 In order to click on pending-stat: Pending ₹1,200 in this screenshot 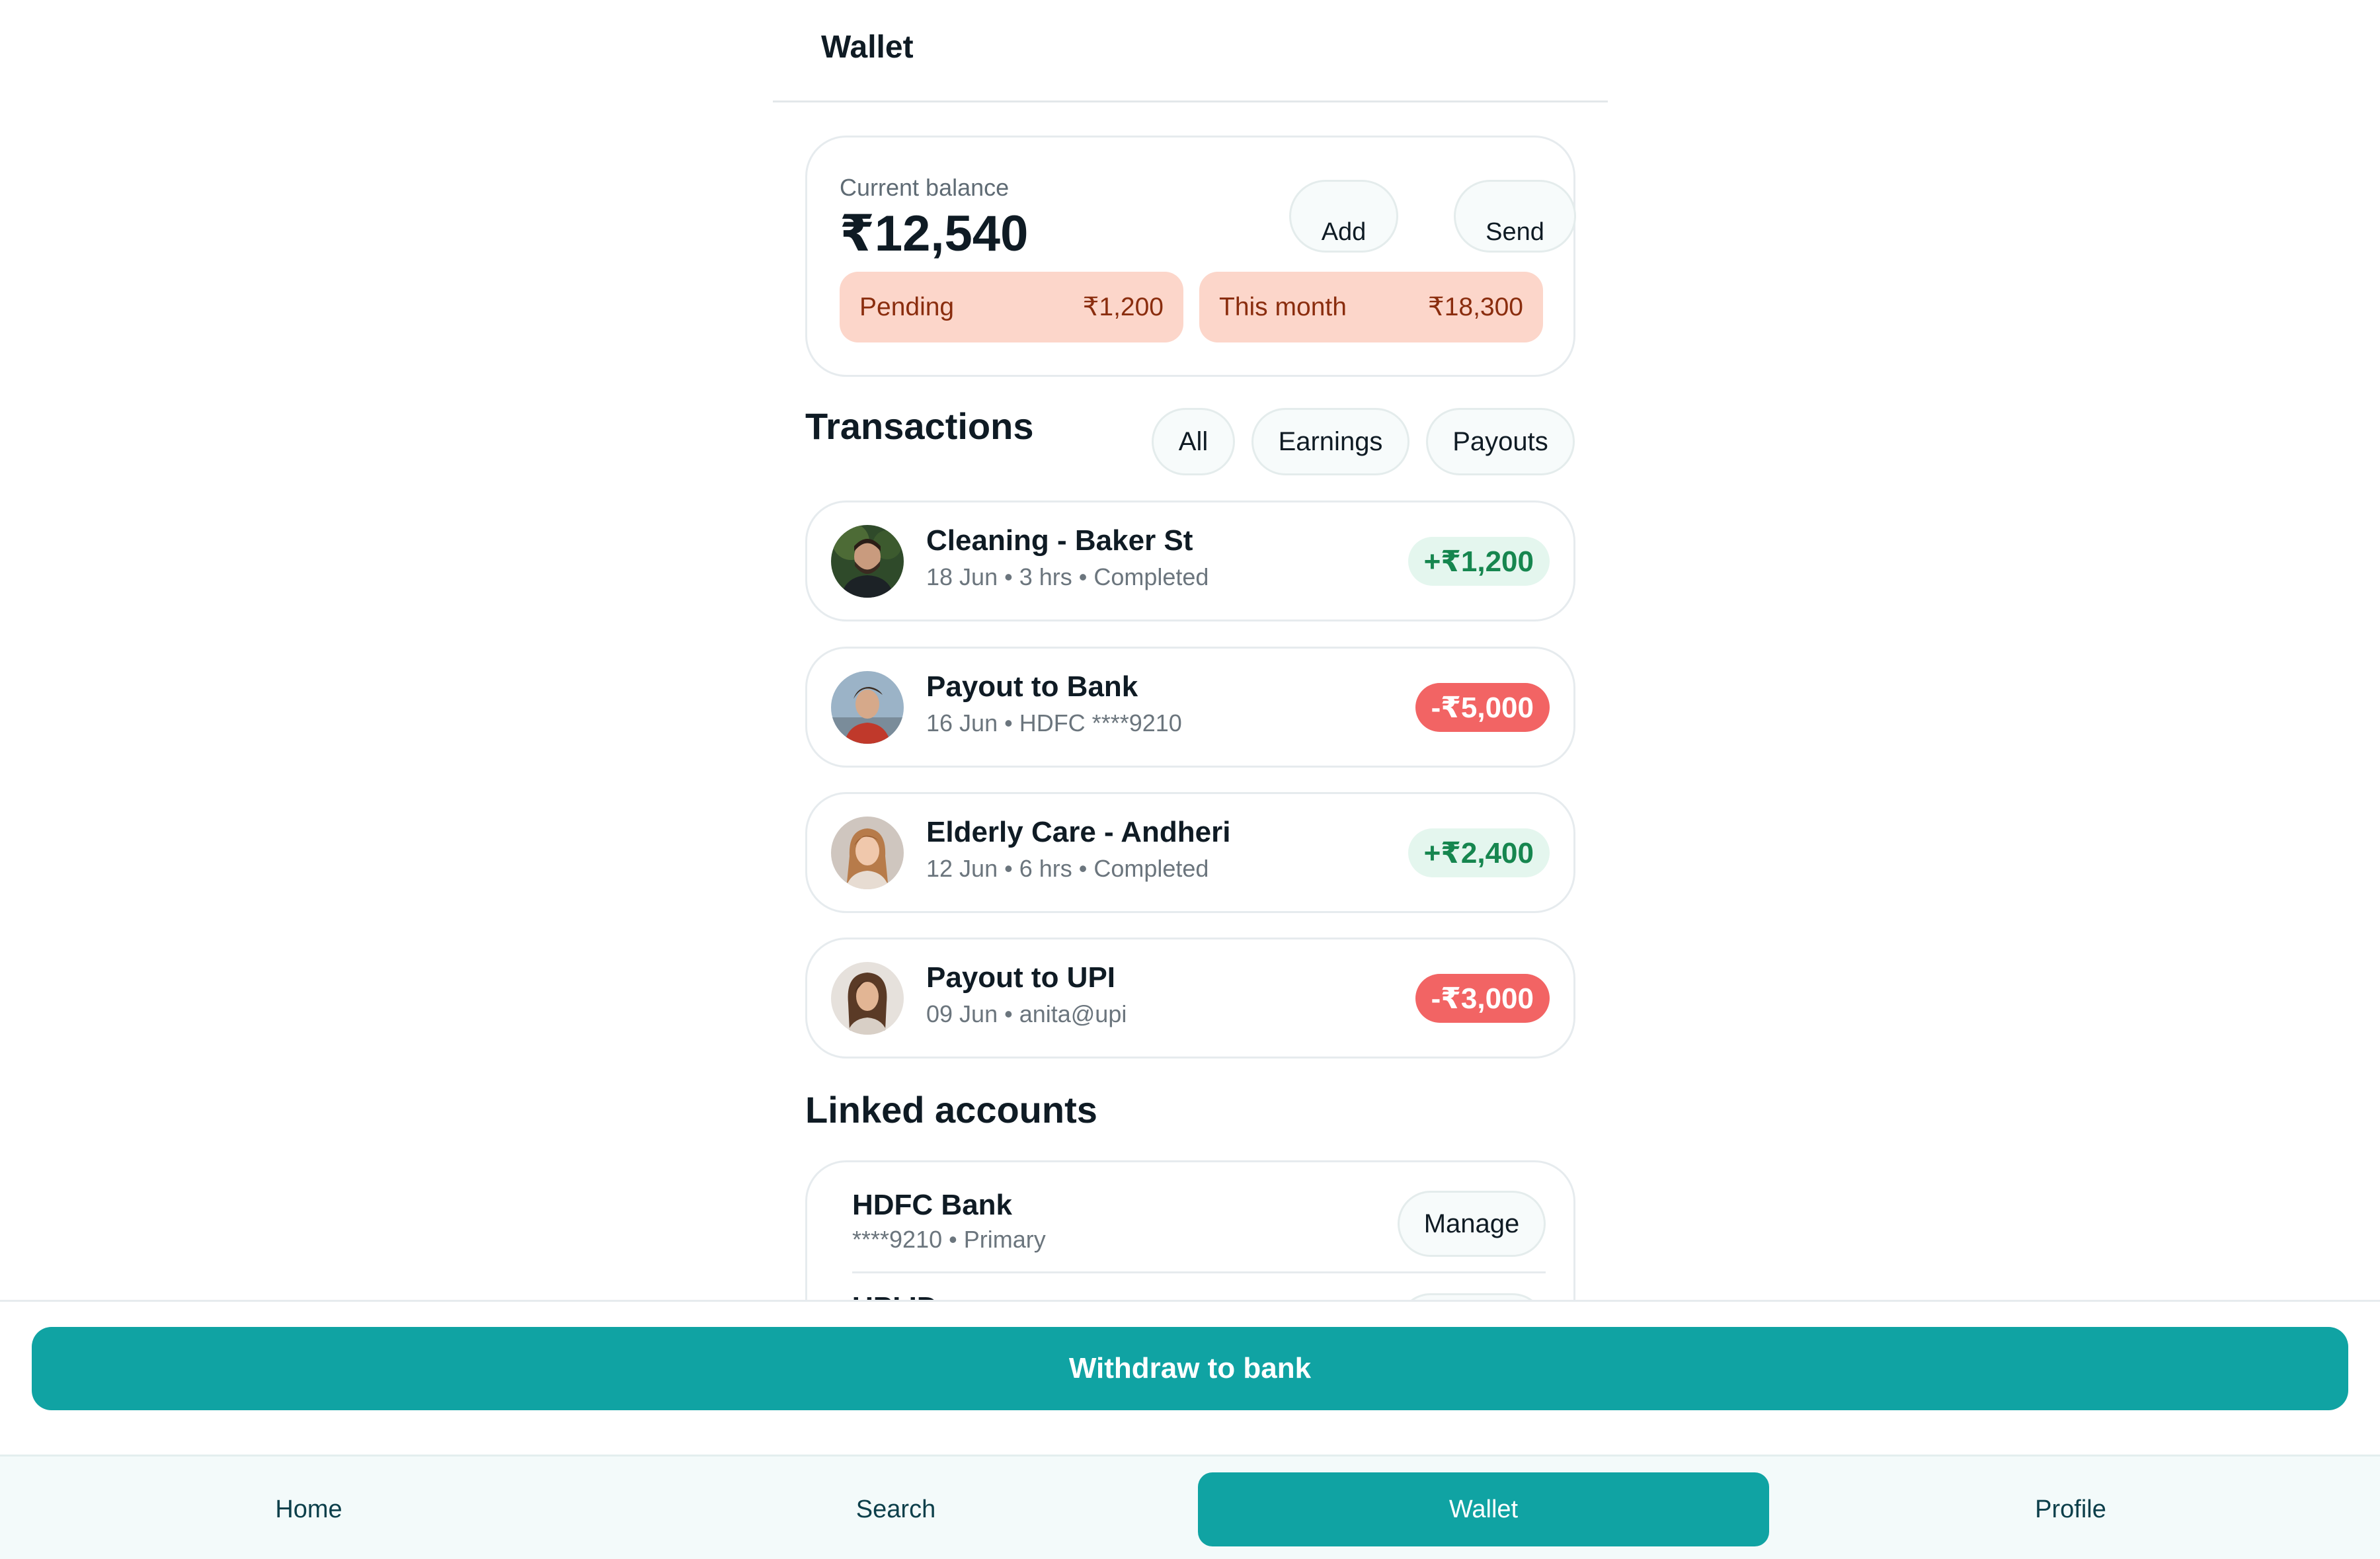, I will do `click(1011, 307)`.